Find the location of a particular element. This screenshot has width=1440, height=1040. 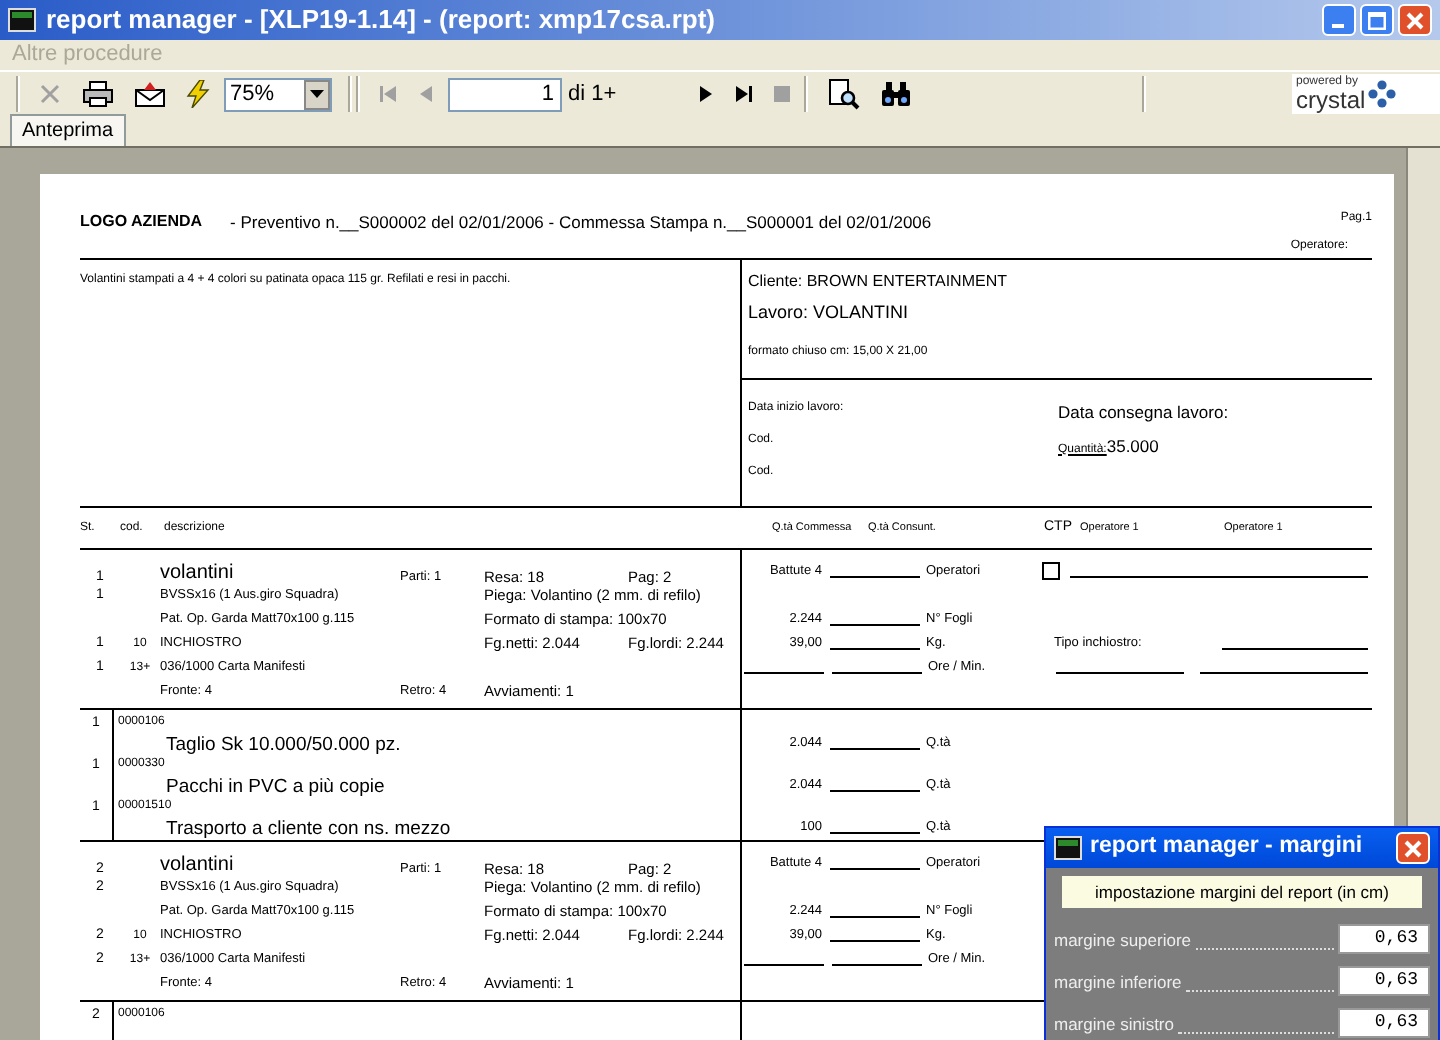

maximize-button is located at coordinates (1377, 20).